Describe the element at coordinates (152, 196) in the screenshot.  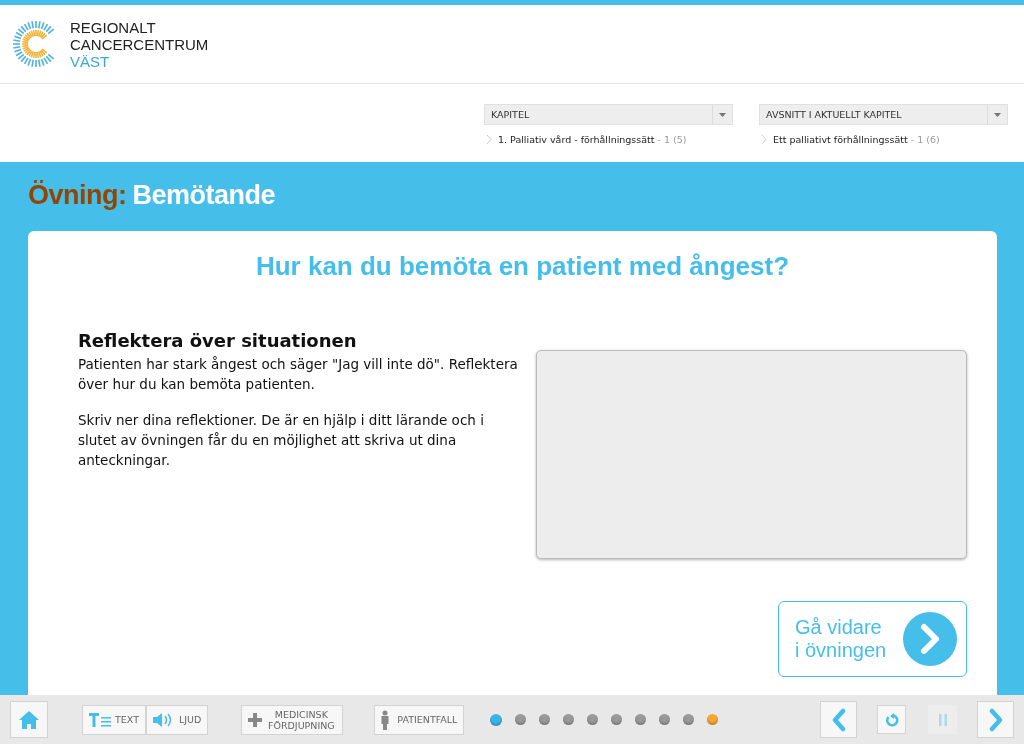
I see `exercise-title: Övning: Bemötande` at that location.